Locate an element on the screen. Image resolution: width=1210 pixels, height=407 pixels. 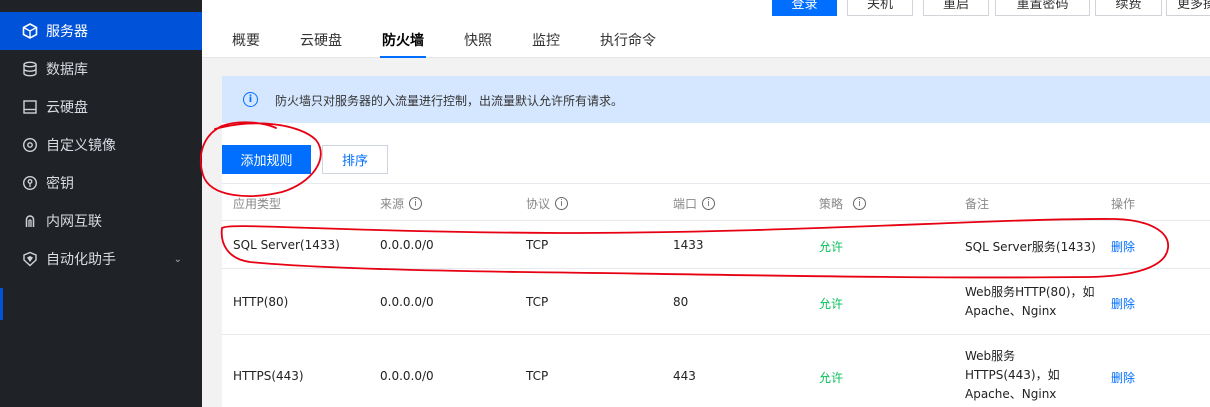
note-line: Web服务 is located at coordinates (990, 356).